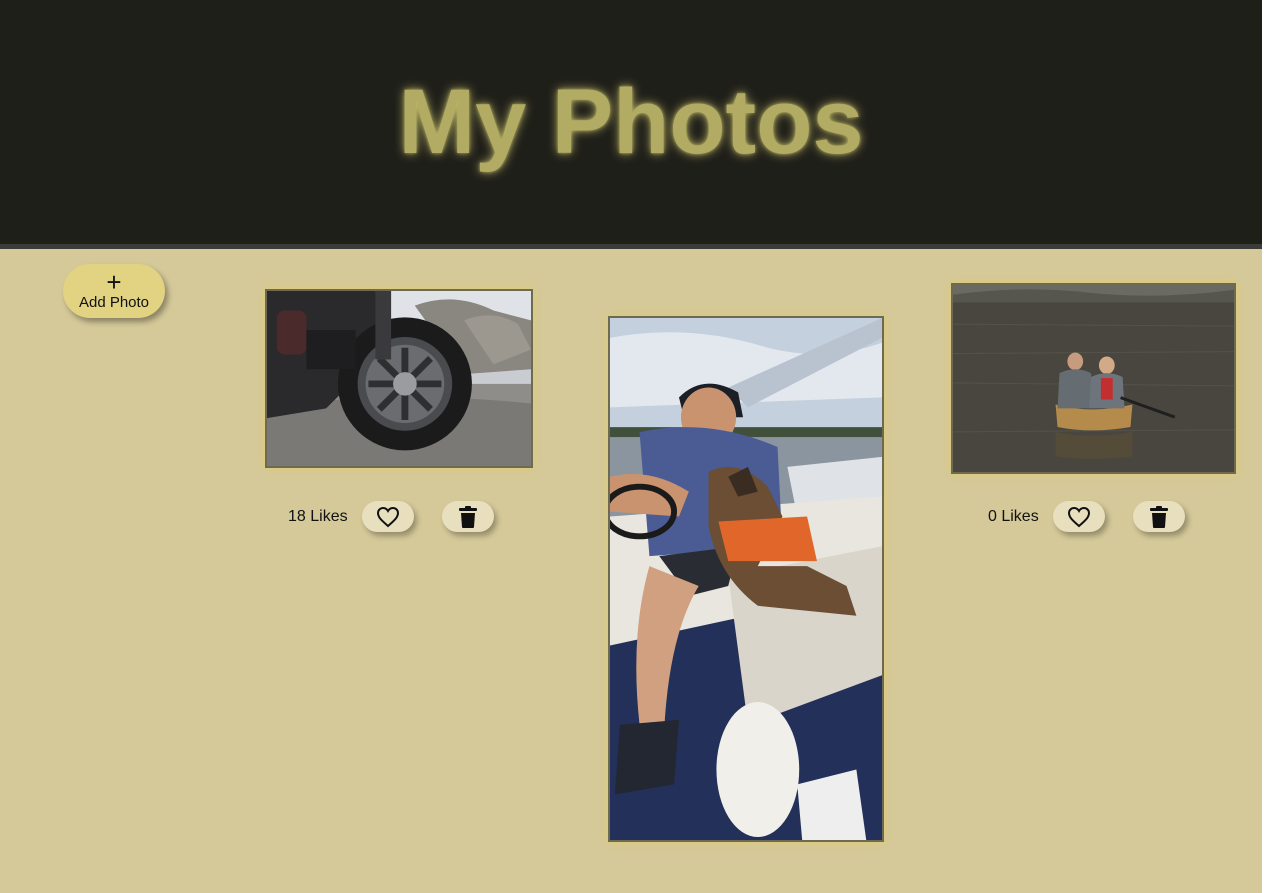 This screenshot has width=1264, height=893. I want to click on boat-image, so click(746, 579).